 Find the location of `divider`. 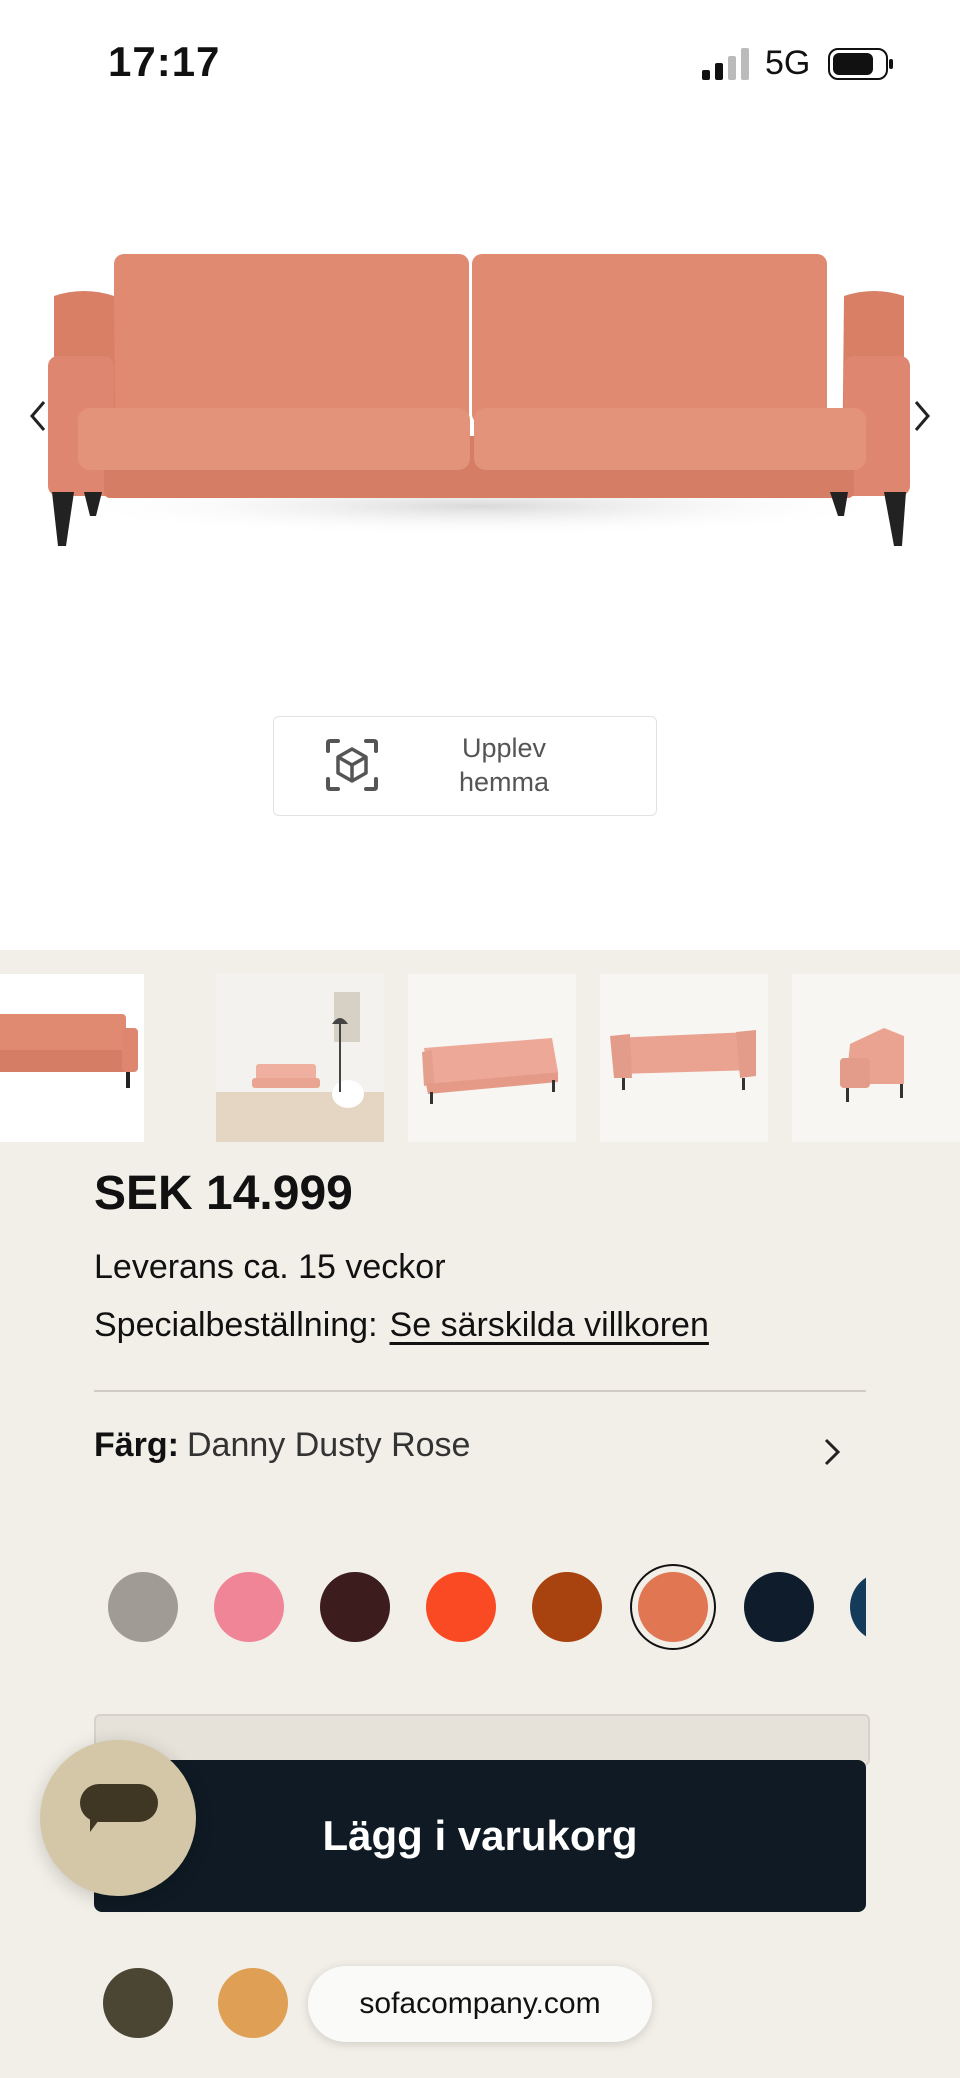

divider is located at coordinates (480, 1391).